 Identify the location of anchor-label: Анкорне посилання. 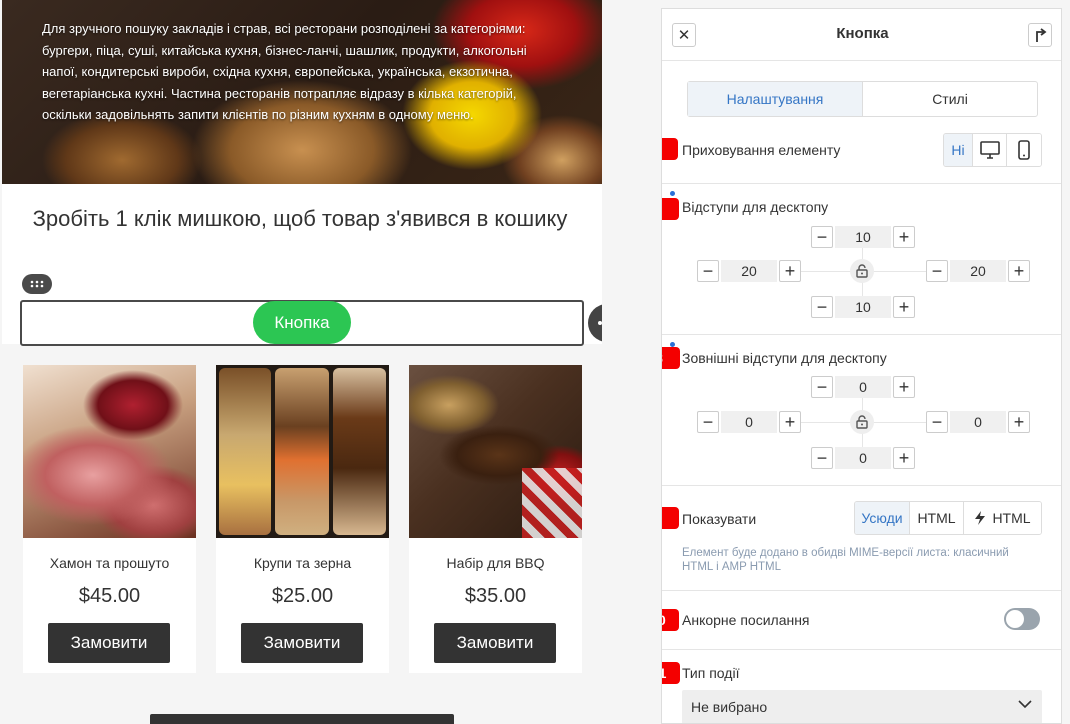
(746, 620).